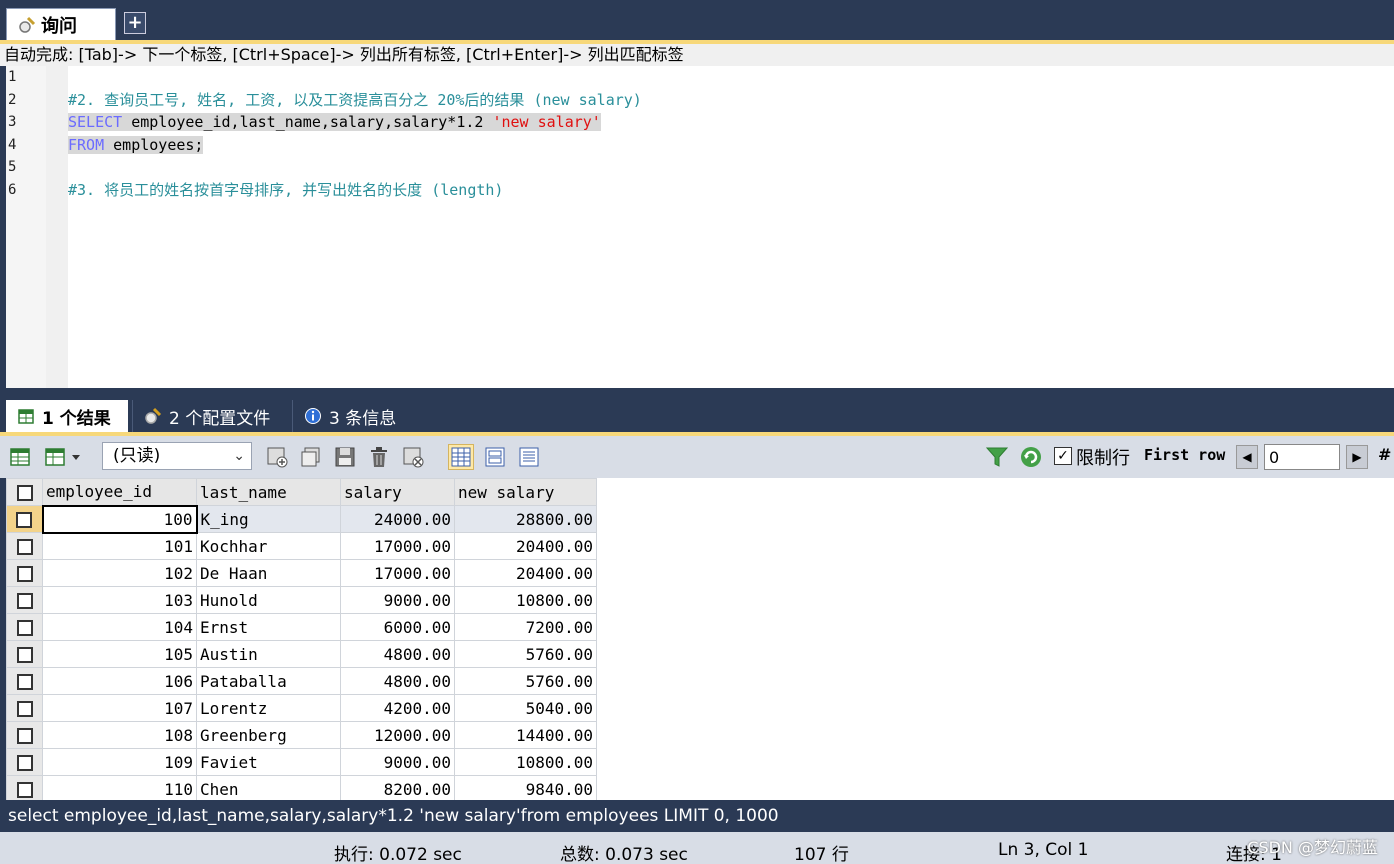  Describe the element at coordinates (397, 708) in the screenshot. I see `cell-salary: 4200.00` at that location.